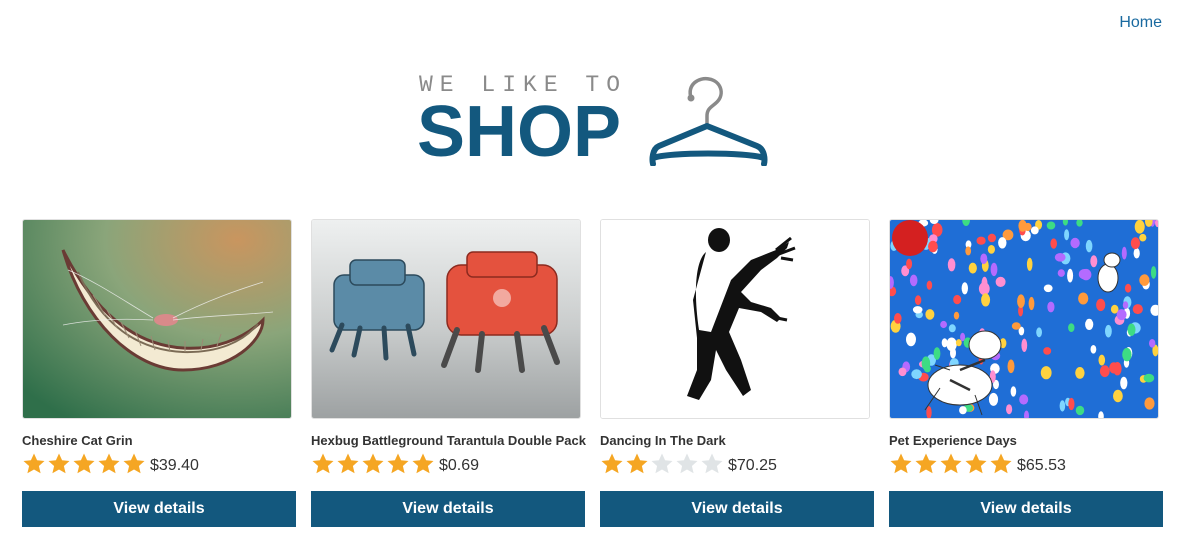 The height and width of the screenshot is (550, 1189). I want to click on product-card: Pet Experience Days $65.53 View details, so click(1026, 373).